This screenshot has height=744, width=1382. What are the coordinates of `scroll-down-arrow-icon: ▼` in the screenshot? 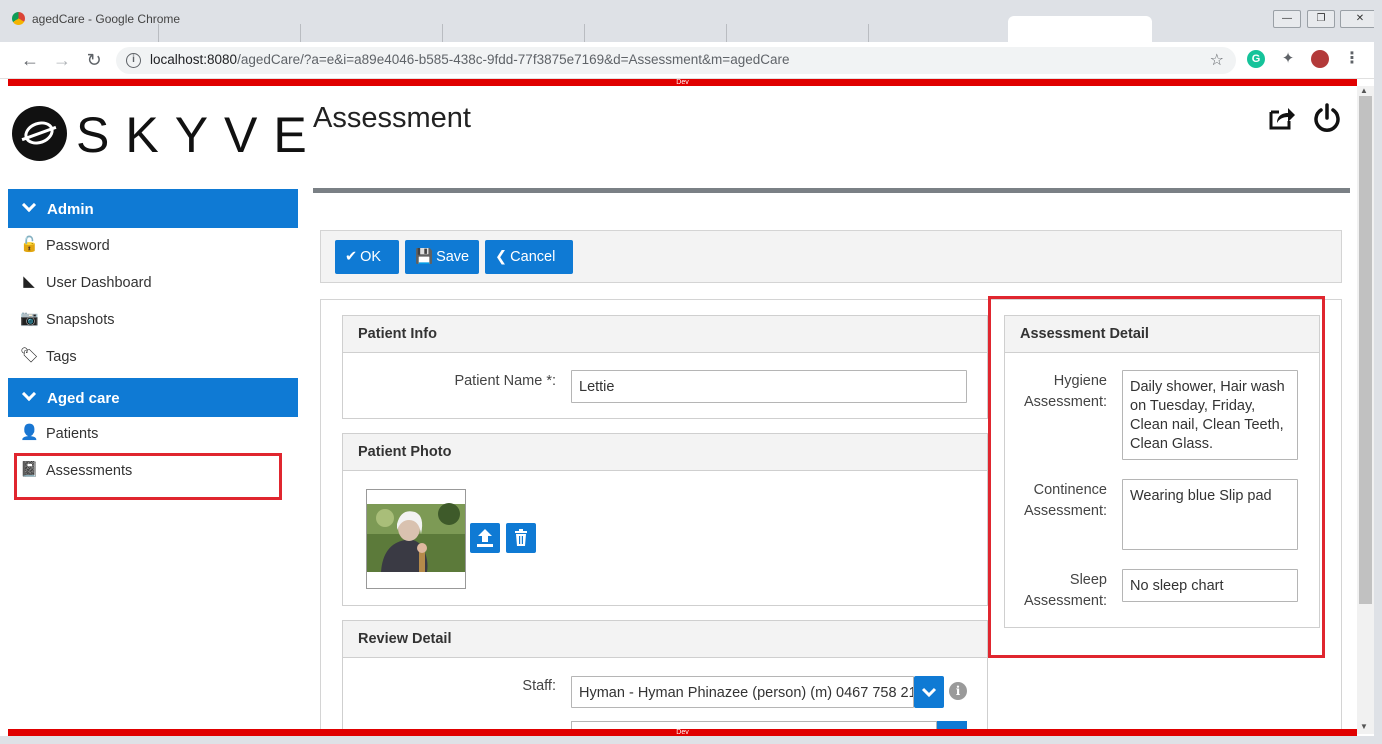 It's located at (1364, 726).